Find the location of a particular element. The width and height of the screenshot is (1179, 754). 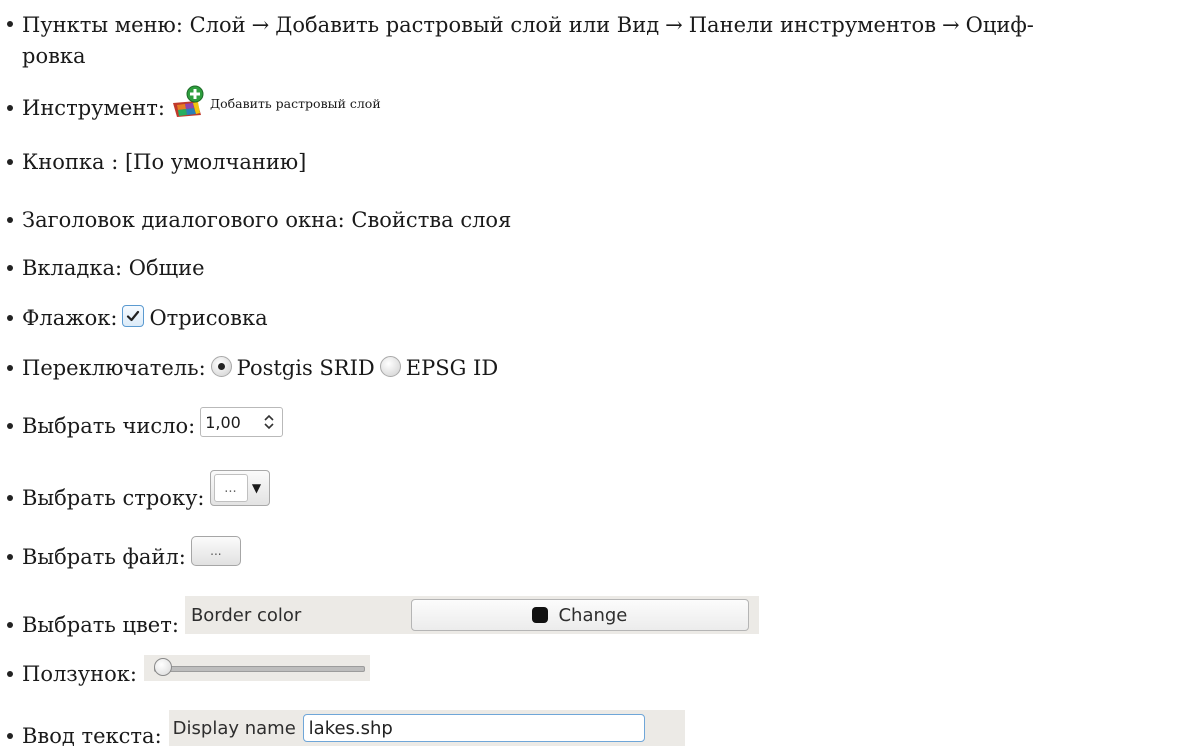

list-item-color: Выбрать цвет: Border color Change is located at coordinates (383, 620).